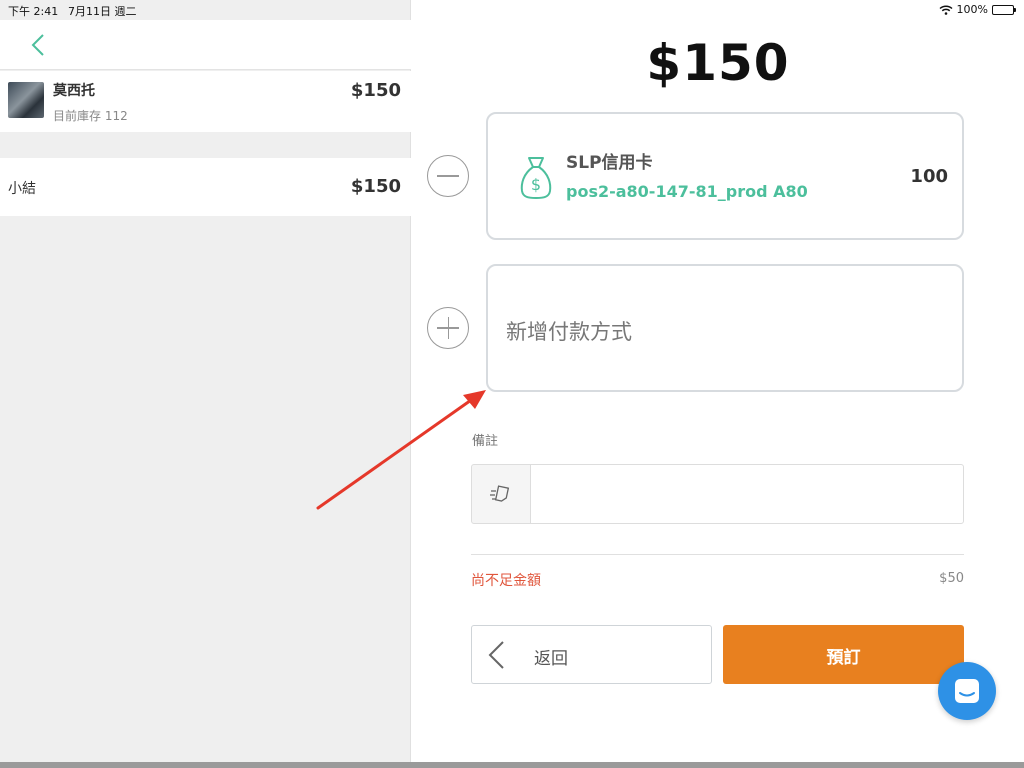  I want to click on product-thumbnail, so click(26, 100).